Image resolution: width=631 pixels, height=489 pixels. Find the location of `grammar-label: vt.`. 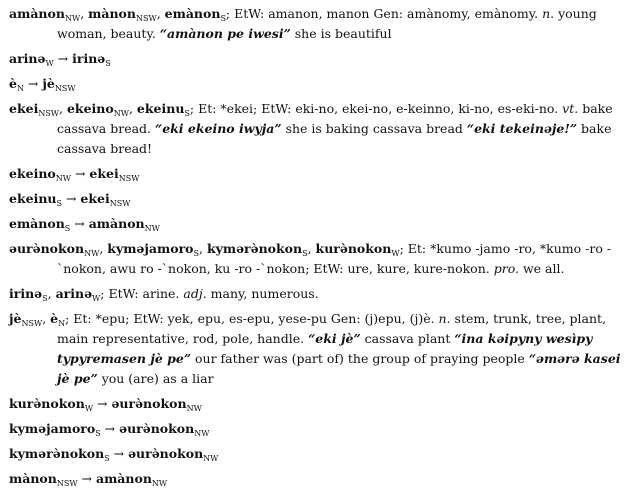

grammar-label: vt. is located at coordinates (570, 108).